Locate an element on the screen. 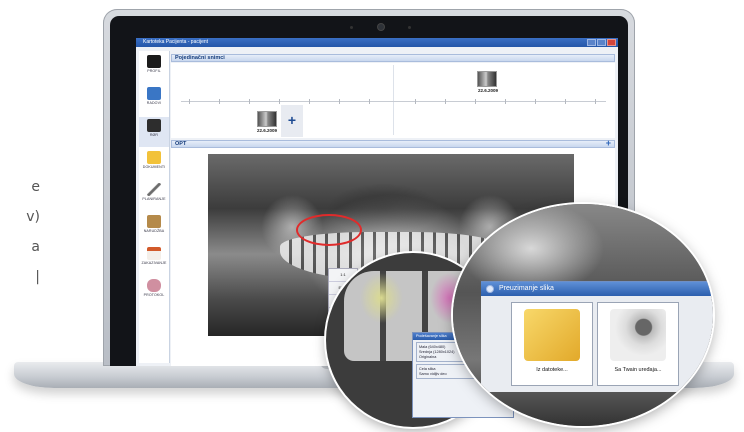  sidebar-item-label: DOKUMENTI is located at coordinates (154, 167).